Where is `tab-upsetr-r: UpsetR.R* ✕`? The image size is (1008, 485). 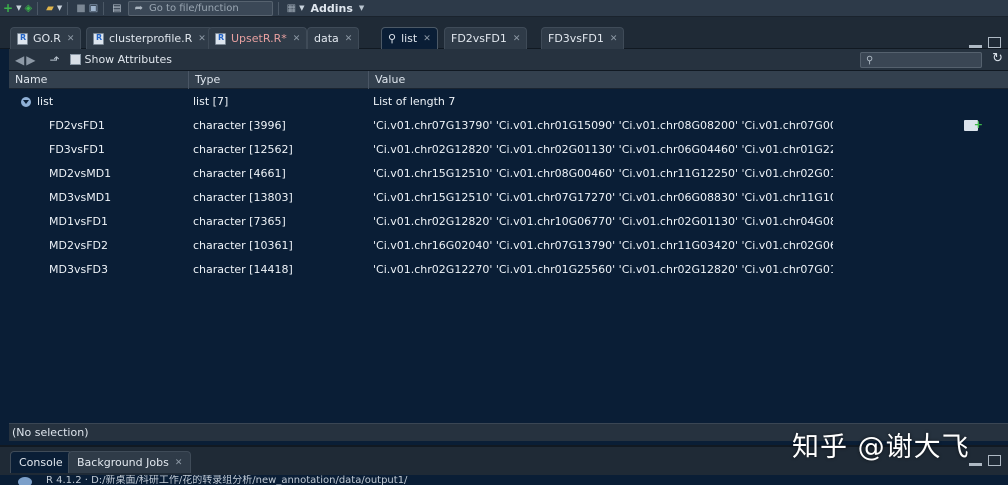
tab-upsetr-r: UpsetR.R* ✕ is located at coordinates (258, 38).